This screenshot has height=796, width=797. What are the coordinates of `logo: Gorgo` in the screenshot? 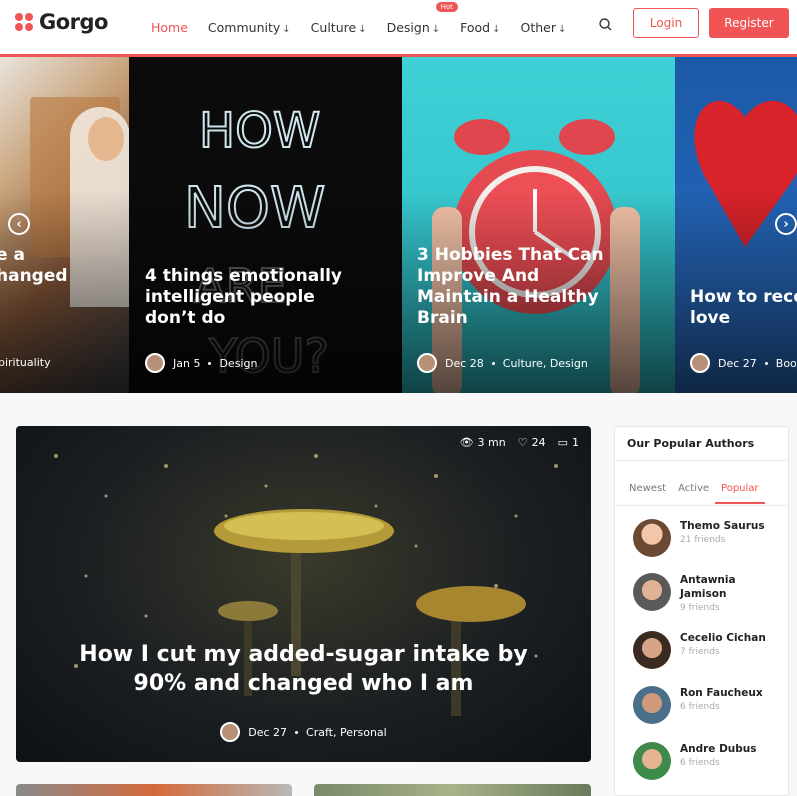 It's located at (61, 22).